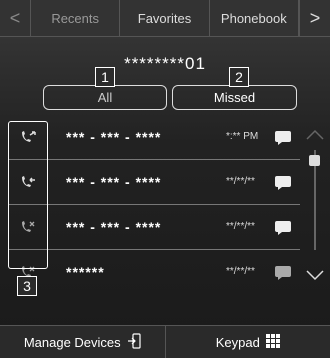  I want to click on device-icon, so click(134, 342).